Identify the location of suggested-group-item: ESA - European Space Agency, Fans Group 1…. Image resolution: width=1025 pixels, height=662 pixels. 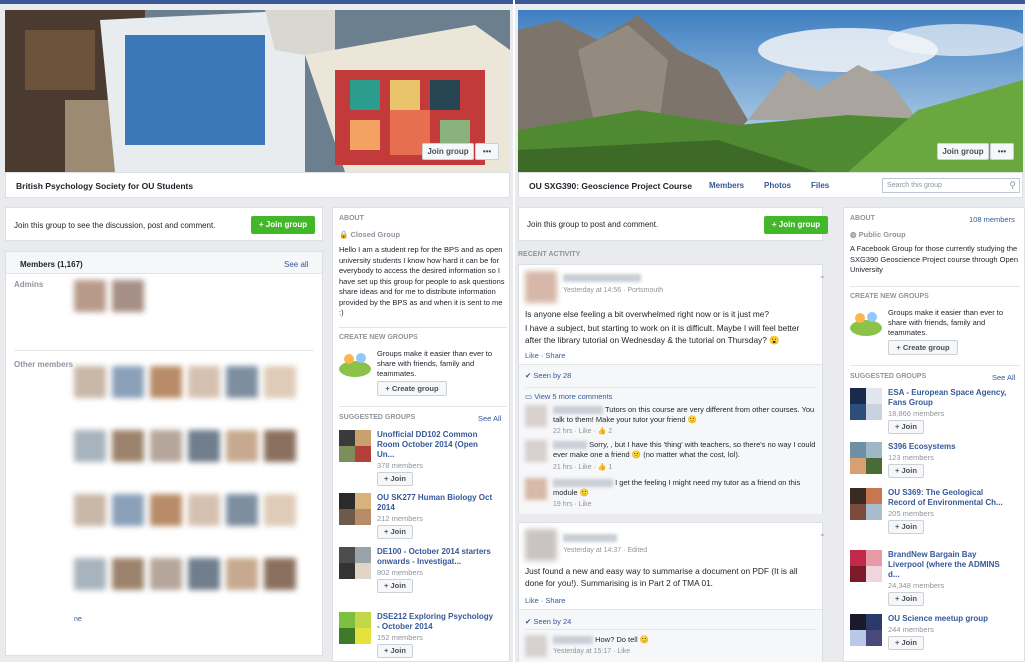
(935, 418).